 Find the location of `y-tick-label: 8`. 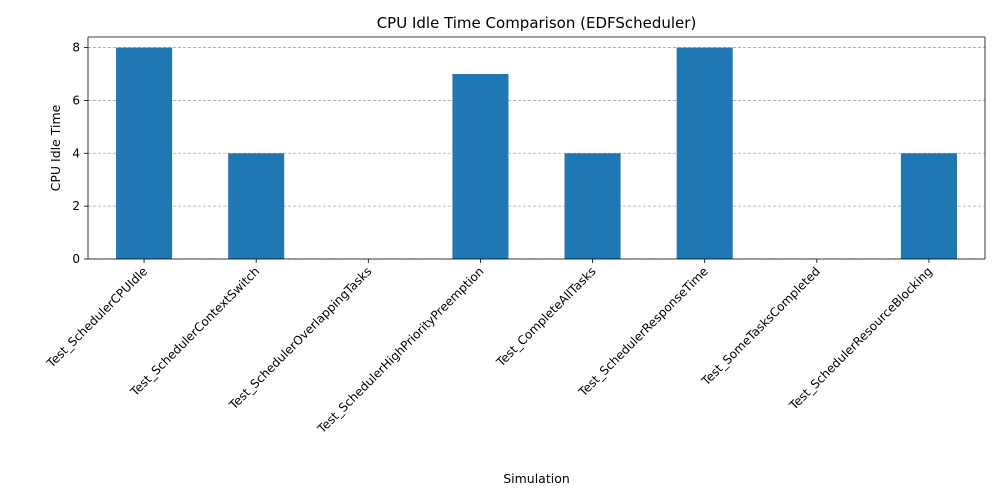

y-tick-label: 8 is located at coordinates (76, 48).